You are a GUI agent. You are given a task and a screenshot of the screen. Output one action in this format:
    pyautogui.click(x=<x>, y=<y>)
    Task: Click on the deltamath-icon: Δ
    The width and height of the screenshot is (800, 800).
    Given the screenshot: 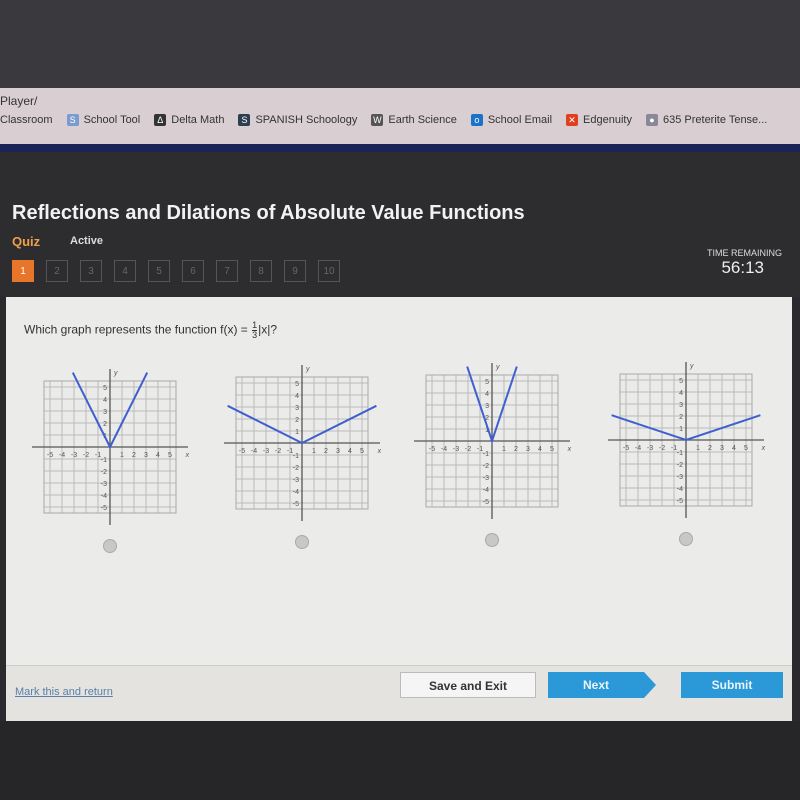 What is the action you would take?
    pyautogui.click(x=160, y=120)
    